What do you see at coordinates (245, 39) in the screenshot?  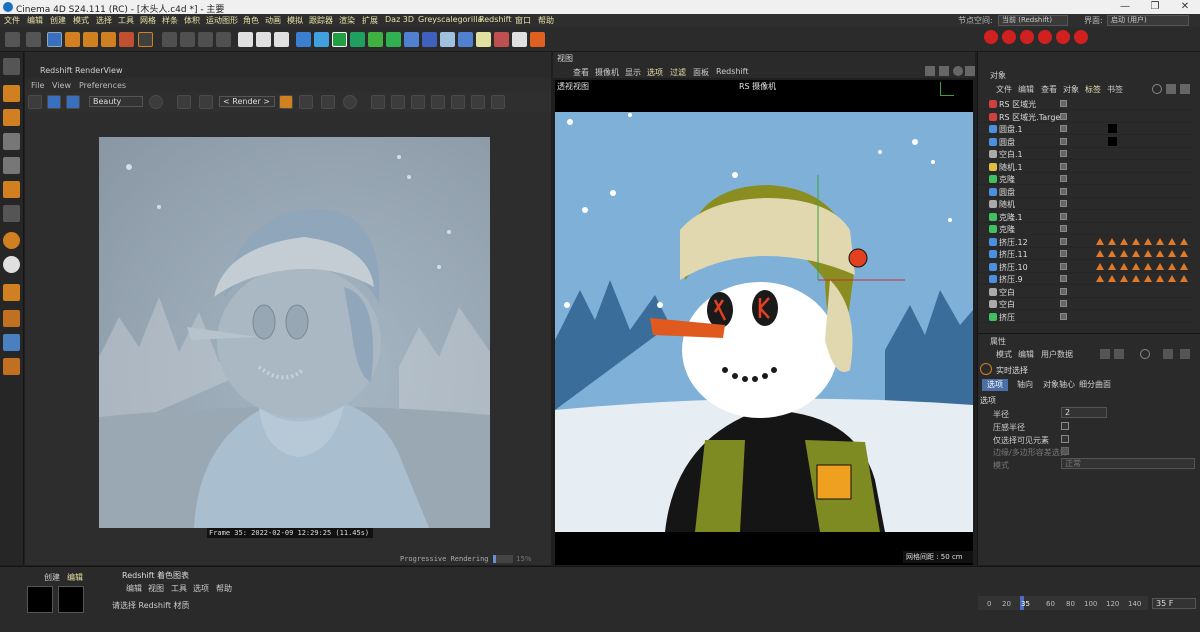 I see `render-region-icon` at bounding box center [245, 39].